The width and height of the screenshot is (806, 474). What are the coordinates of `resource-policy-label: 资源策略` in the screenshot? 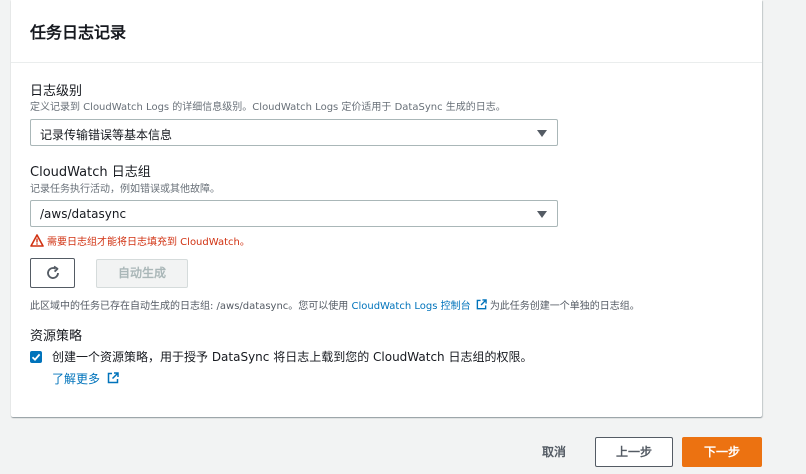 It's located at (56, 336).